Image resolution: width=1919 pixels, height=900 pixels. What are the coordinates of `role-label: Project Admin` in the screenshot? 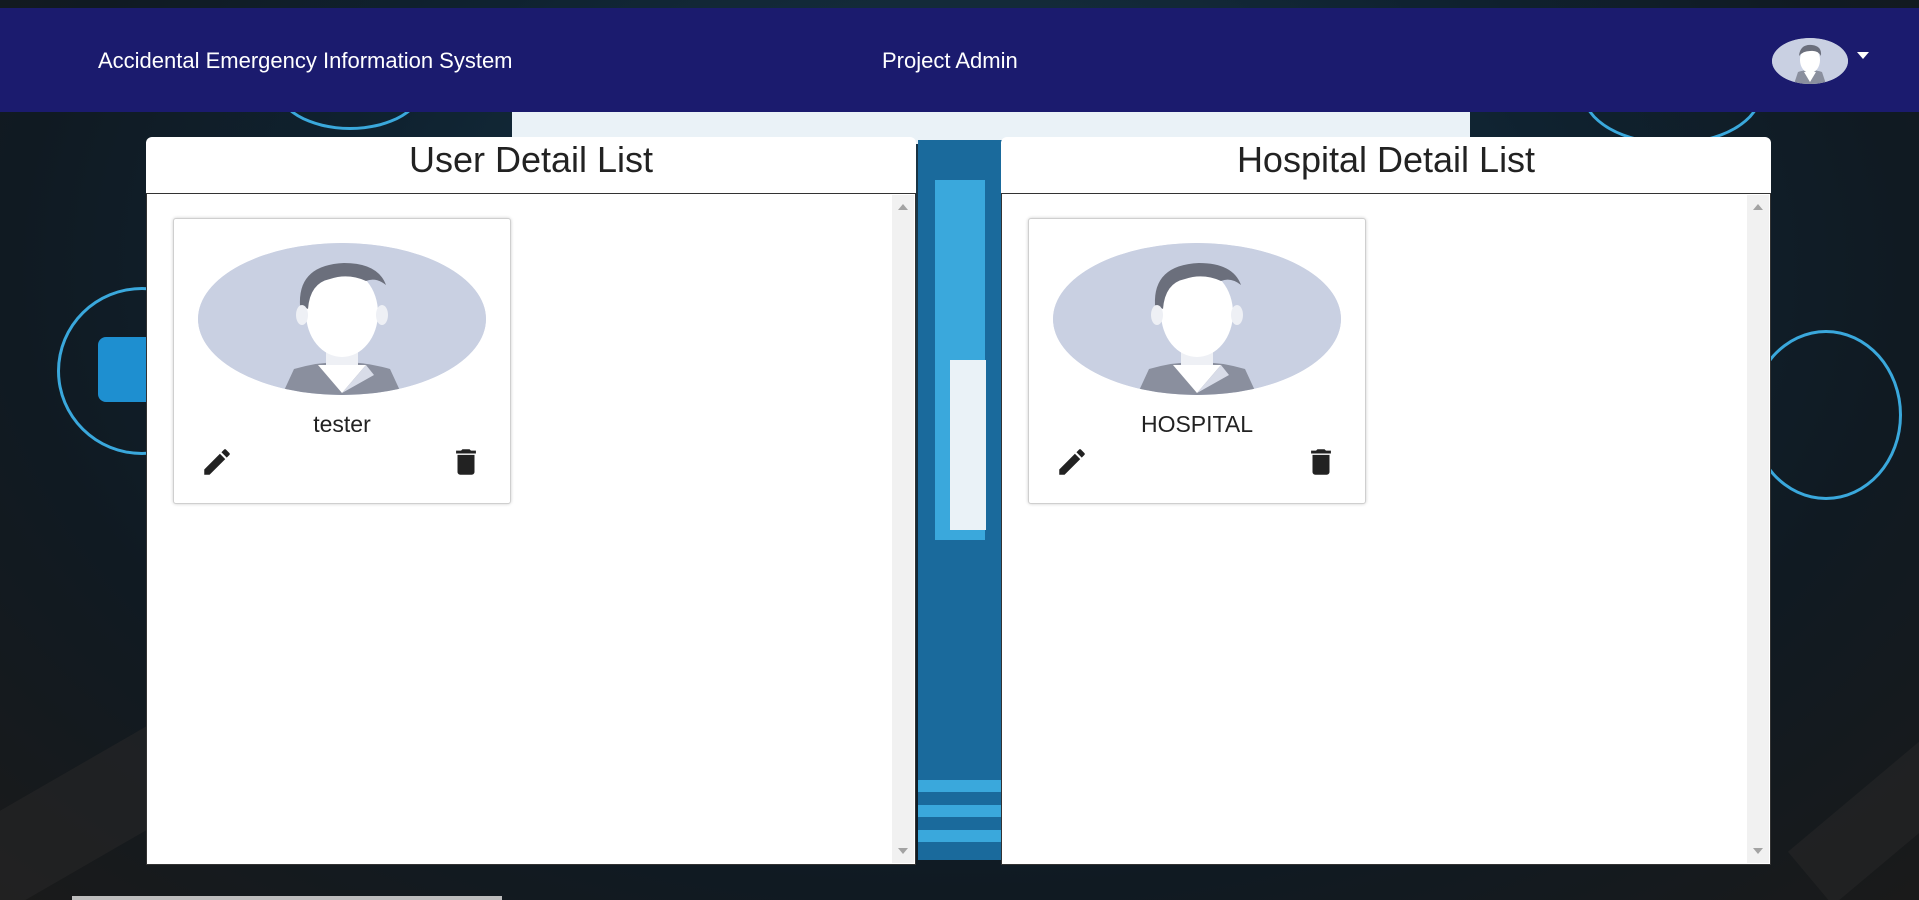 It's located at (950, 60).